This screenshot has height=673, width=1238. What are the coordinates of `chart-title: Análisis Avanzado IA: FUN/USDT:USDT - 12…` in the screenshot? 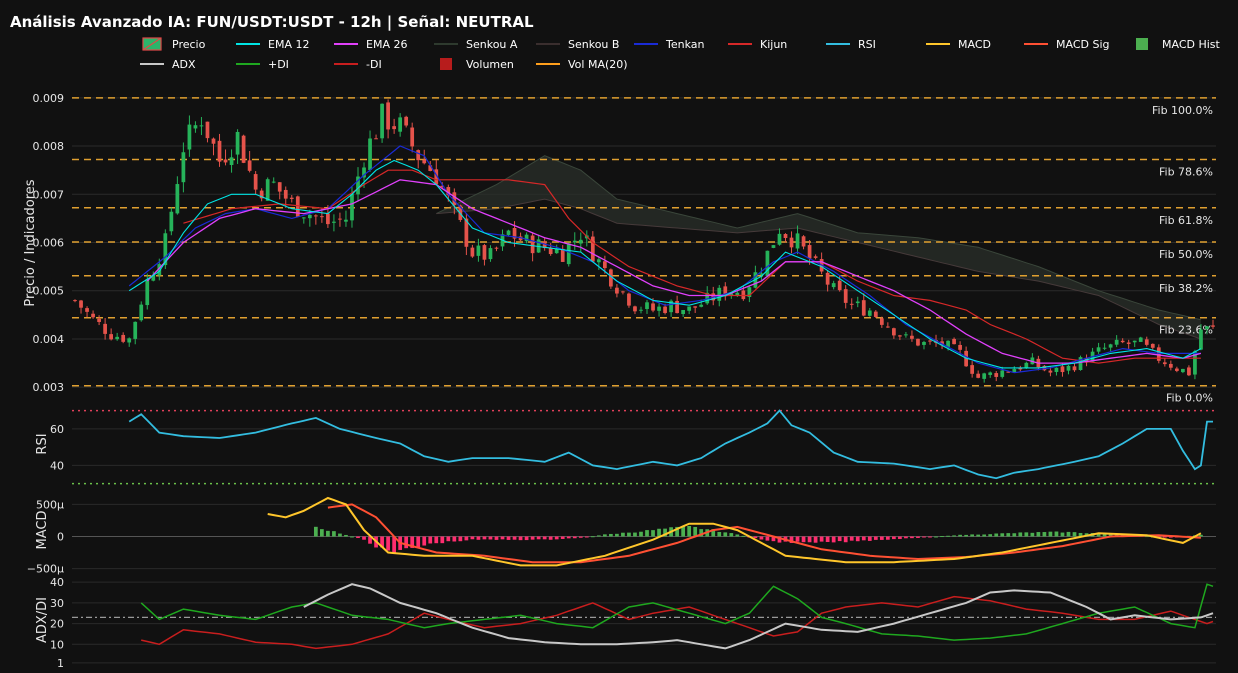 It's located at (272, 22).